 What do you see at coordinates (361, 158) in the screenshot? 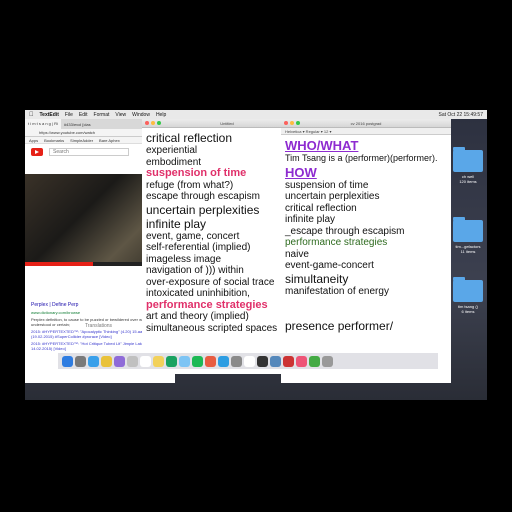
I see `doc-line: Tim Tsang is a (performer)(performer).` at bounding box center [361, 158].